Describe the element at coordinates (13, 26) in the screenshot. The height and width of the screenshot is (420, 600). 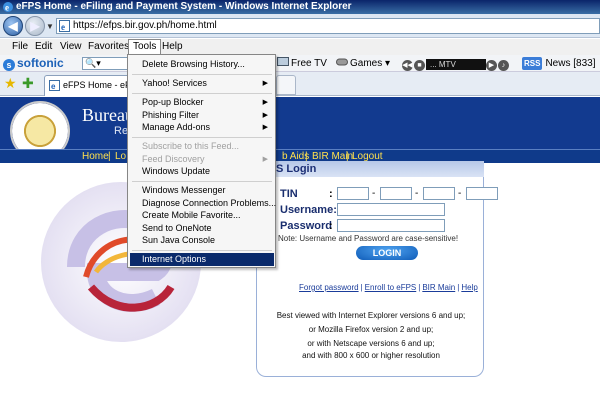
I see `back-button: ◀` at that location.